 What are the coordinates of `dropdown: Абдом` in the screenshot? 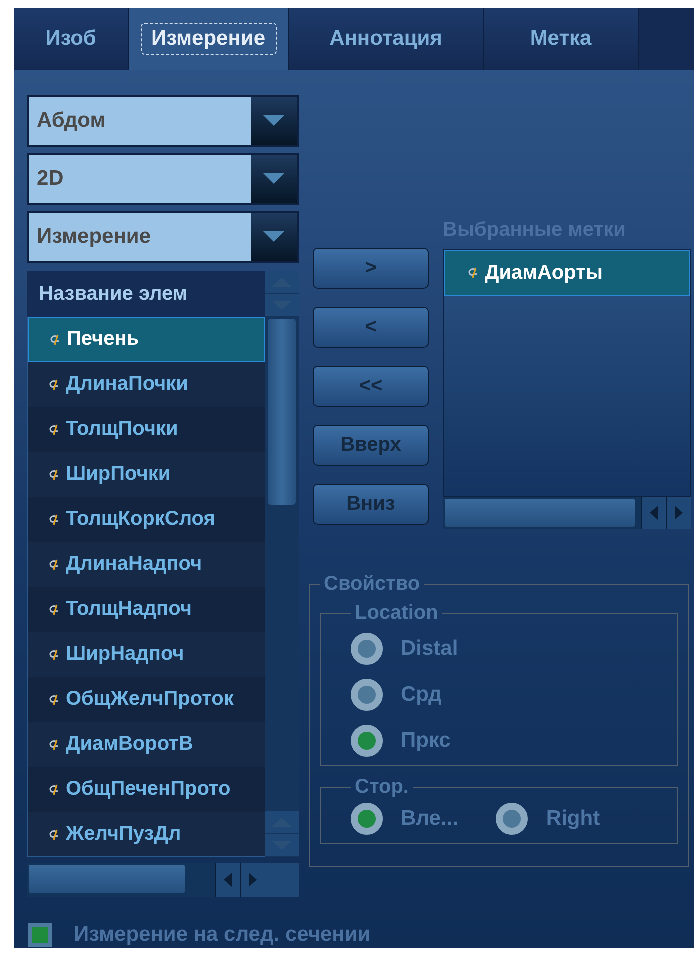 It's located at (163, 121).